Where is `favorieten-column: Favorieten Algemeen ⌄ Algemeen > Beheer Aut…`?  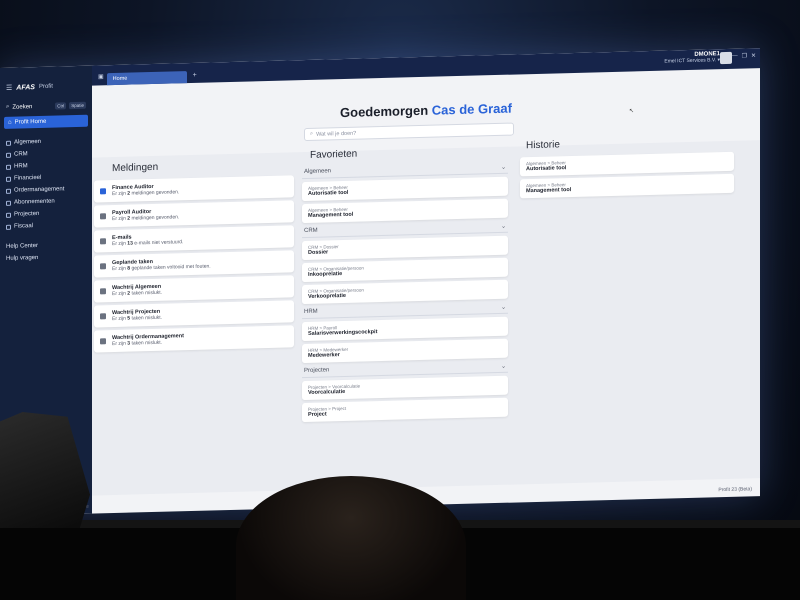
favorieten-column: Favorieten Algemeen ⌄ Algemeen > Beheer Aut… is located at coordinates (405, 285).